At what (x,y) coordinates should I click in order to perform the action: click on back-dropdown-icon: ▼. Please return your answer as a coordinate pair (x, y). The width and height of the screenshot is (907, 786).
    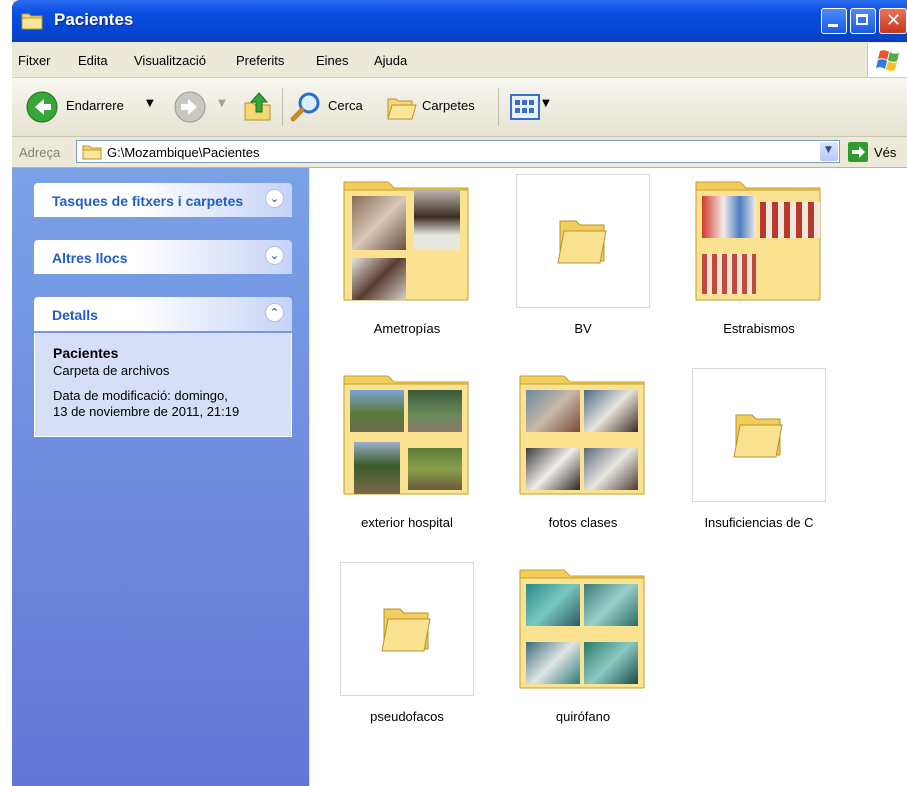
    Looking at the image, I should click on (150, 103).